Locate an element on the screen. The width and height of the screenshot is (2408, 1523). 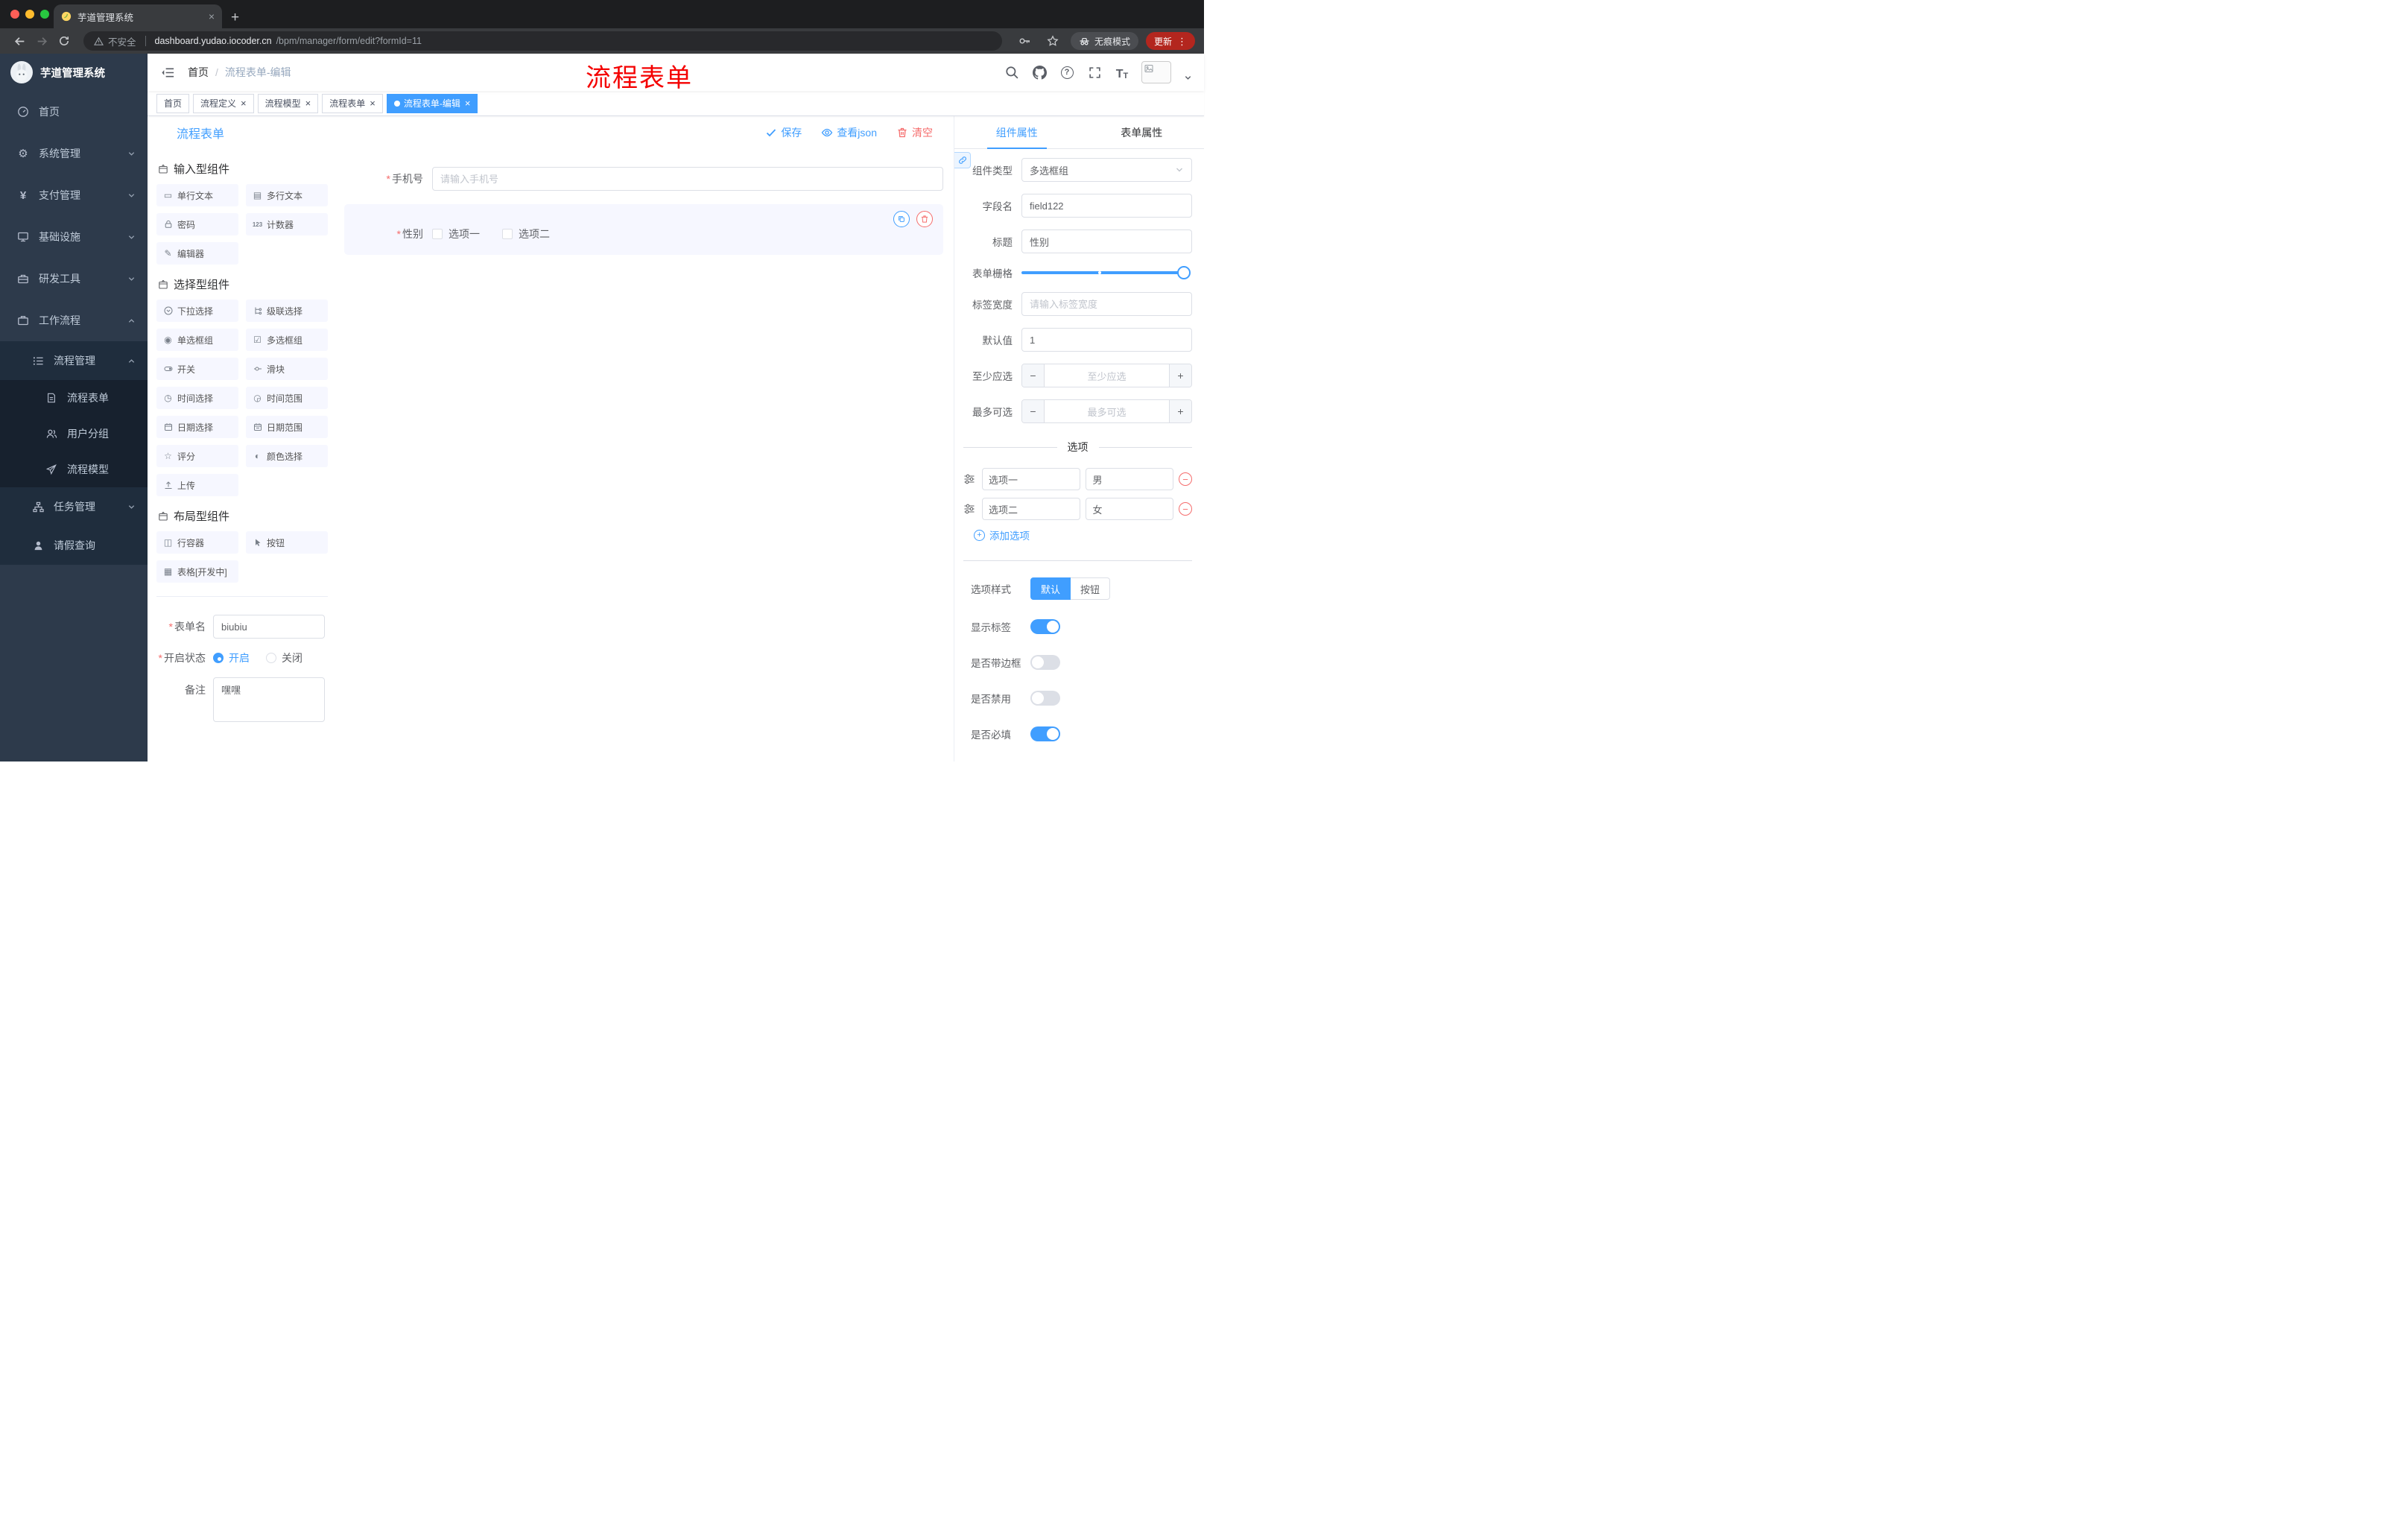
breadcrumb-home: 首页 is located at coordinates (198, 72).